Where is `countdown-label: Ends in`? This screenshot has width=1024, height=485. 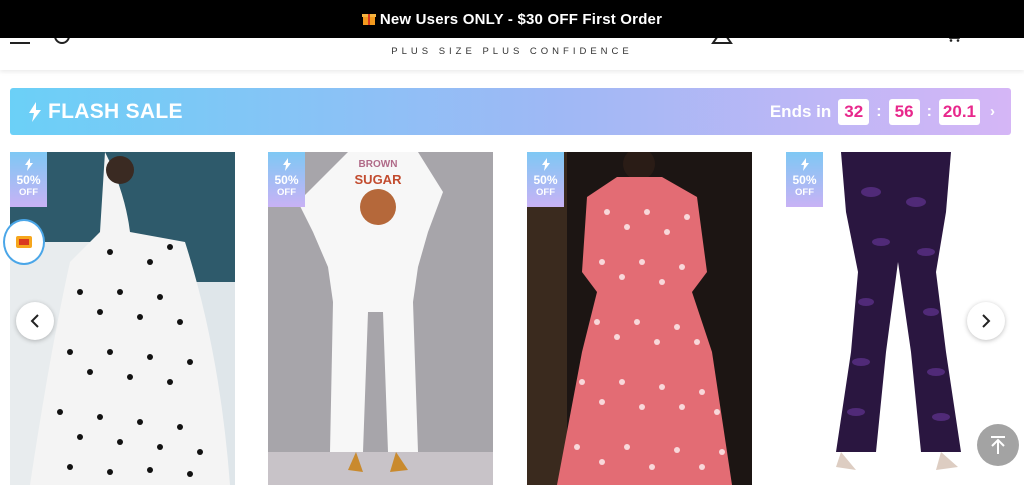 countdown-label: Ends in is located at coordinates (800, 111).